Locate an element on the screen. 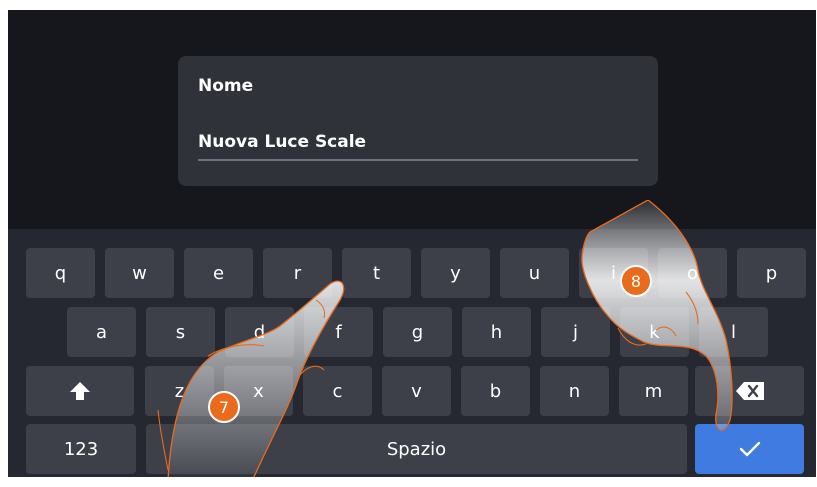 The height and width of the screenshot is (487, 817). key-d: d is located at coordinates (259, 332).